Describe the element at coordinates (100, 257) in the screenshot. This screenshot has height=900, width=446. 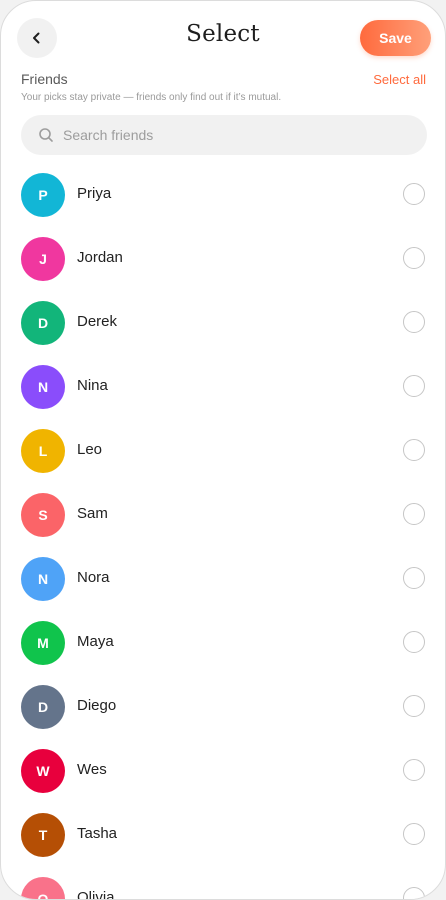
I see `friend-name: Jordan` at that location.